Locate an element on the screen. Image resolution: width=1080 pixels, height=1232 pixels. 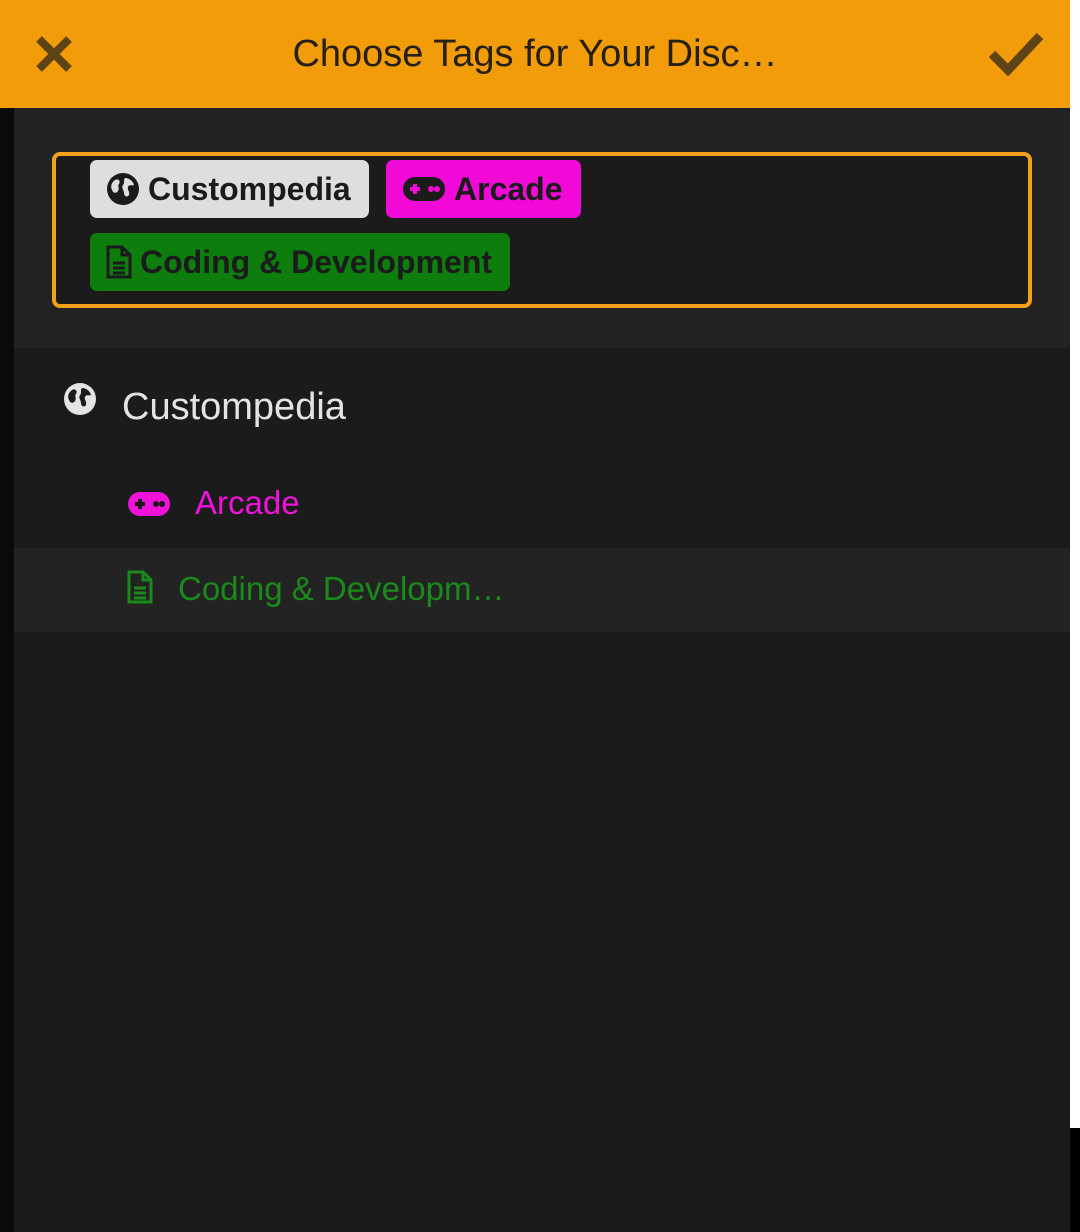
confirm-button is located at coordinates (1016, 54).